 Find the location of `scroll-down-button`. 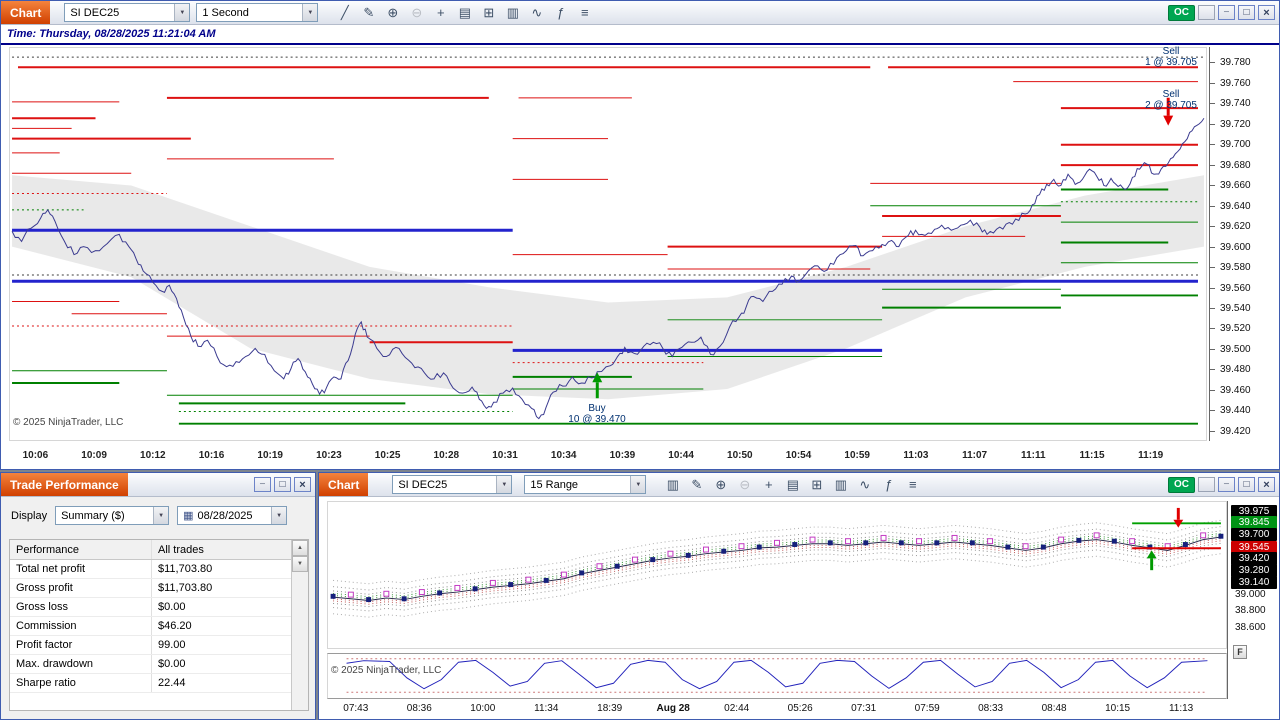

scroll-down-button is located at coordinates (300, 564).